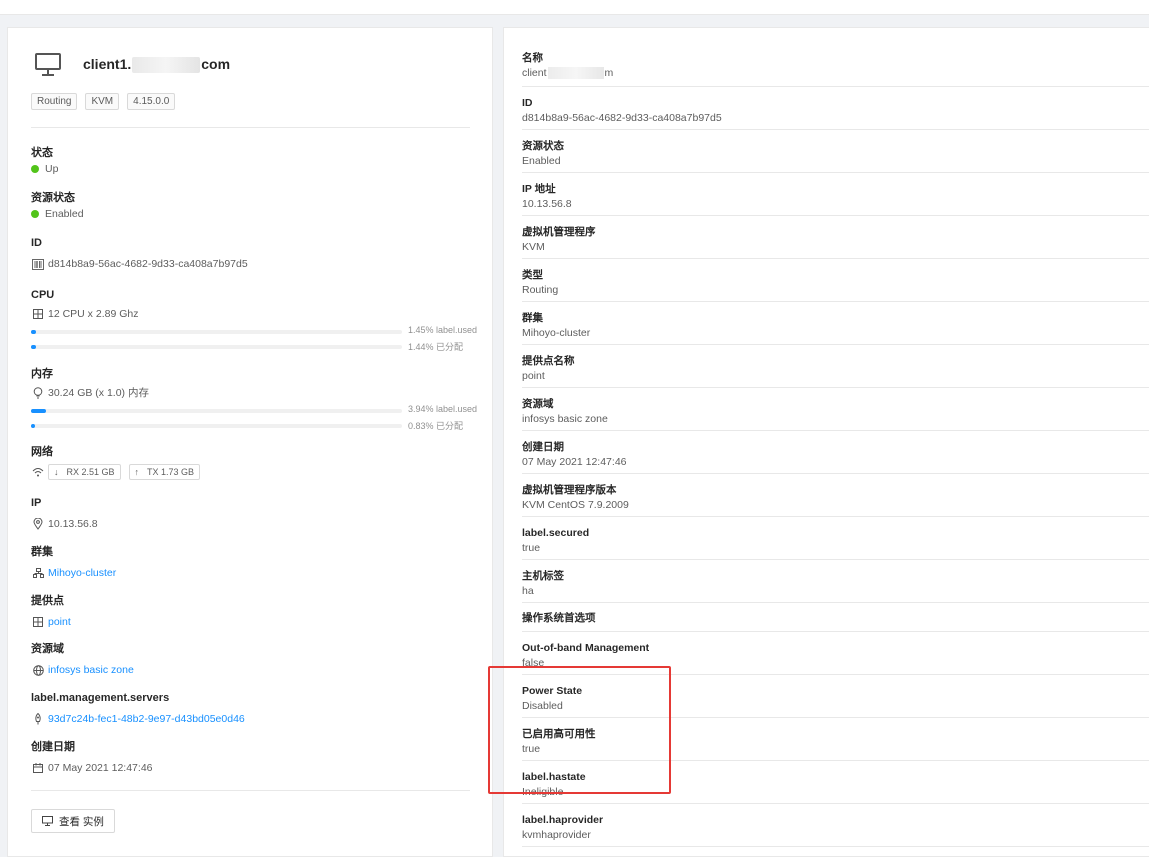  What do you see at coordinates (443, 409) in the screenshot?
I see `memory-used-text: 3.94% label.used` at bounding box center [443, 409].